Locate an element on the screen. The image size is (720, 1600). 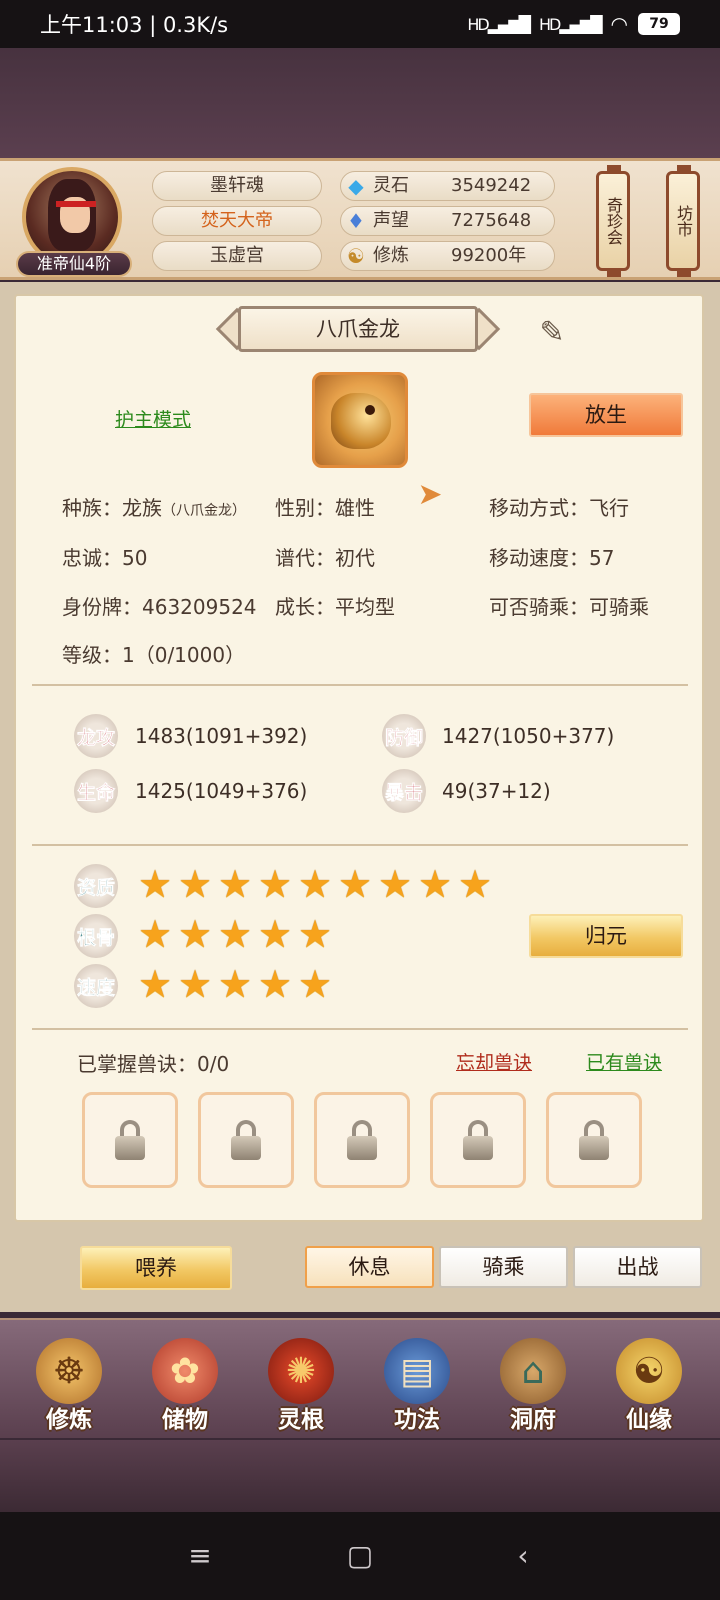
divider is located at coordinates (360, 1029).